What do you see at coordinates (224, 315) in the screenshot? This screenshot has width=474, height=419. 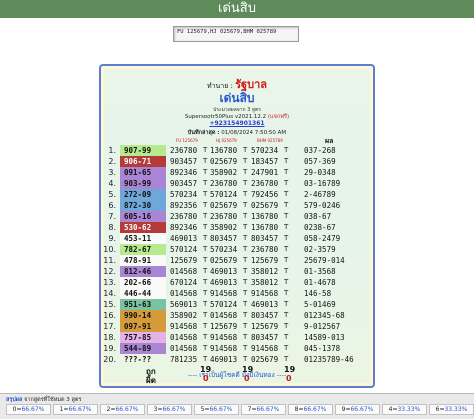 I see `row-cell-c2: 014568` at bounding box center [224, 315].